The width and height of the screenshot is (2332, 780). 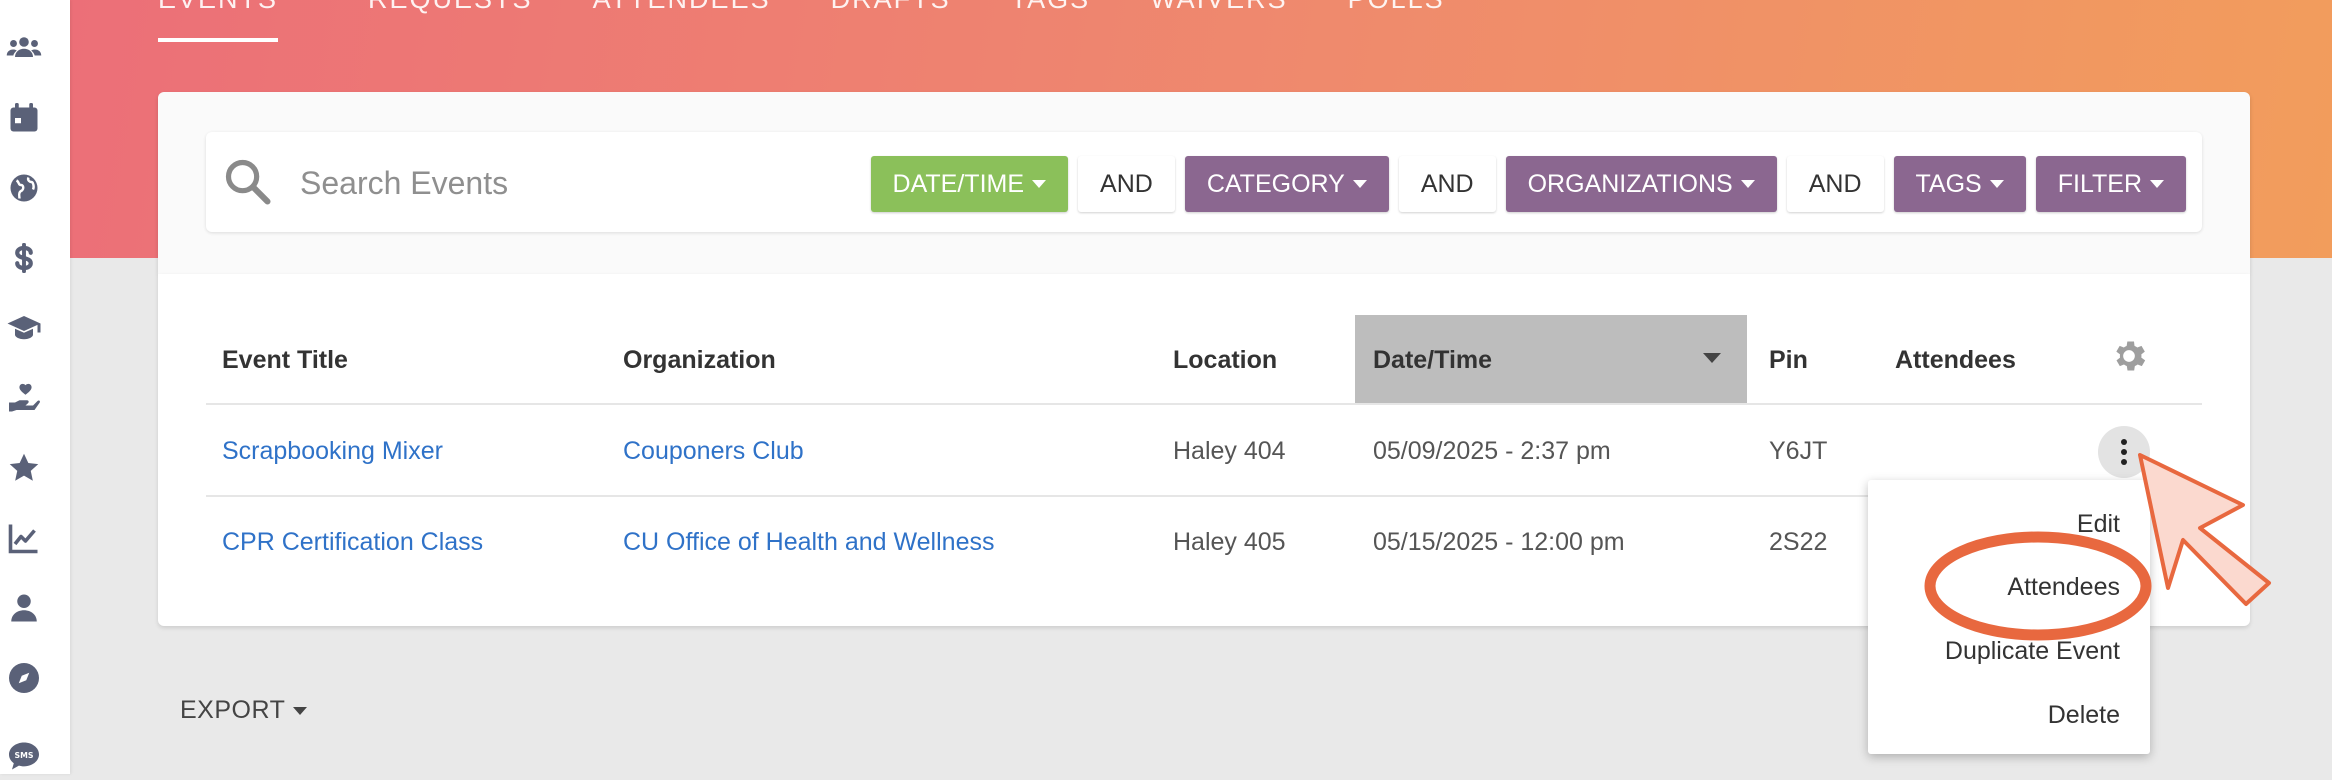 I want to click on hand-heart-icon, so click(x=24, y=398).